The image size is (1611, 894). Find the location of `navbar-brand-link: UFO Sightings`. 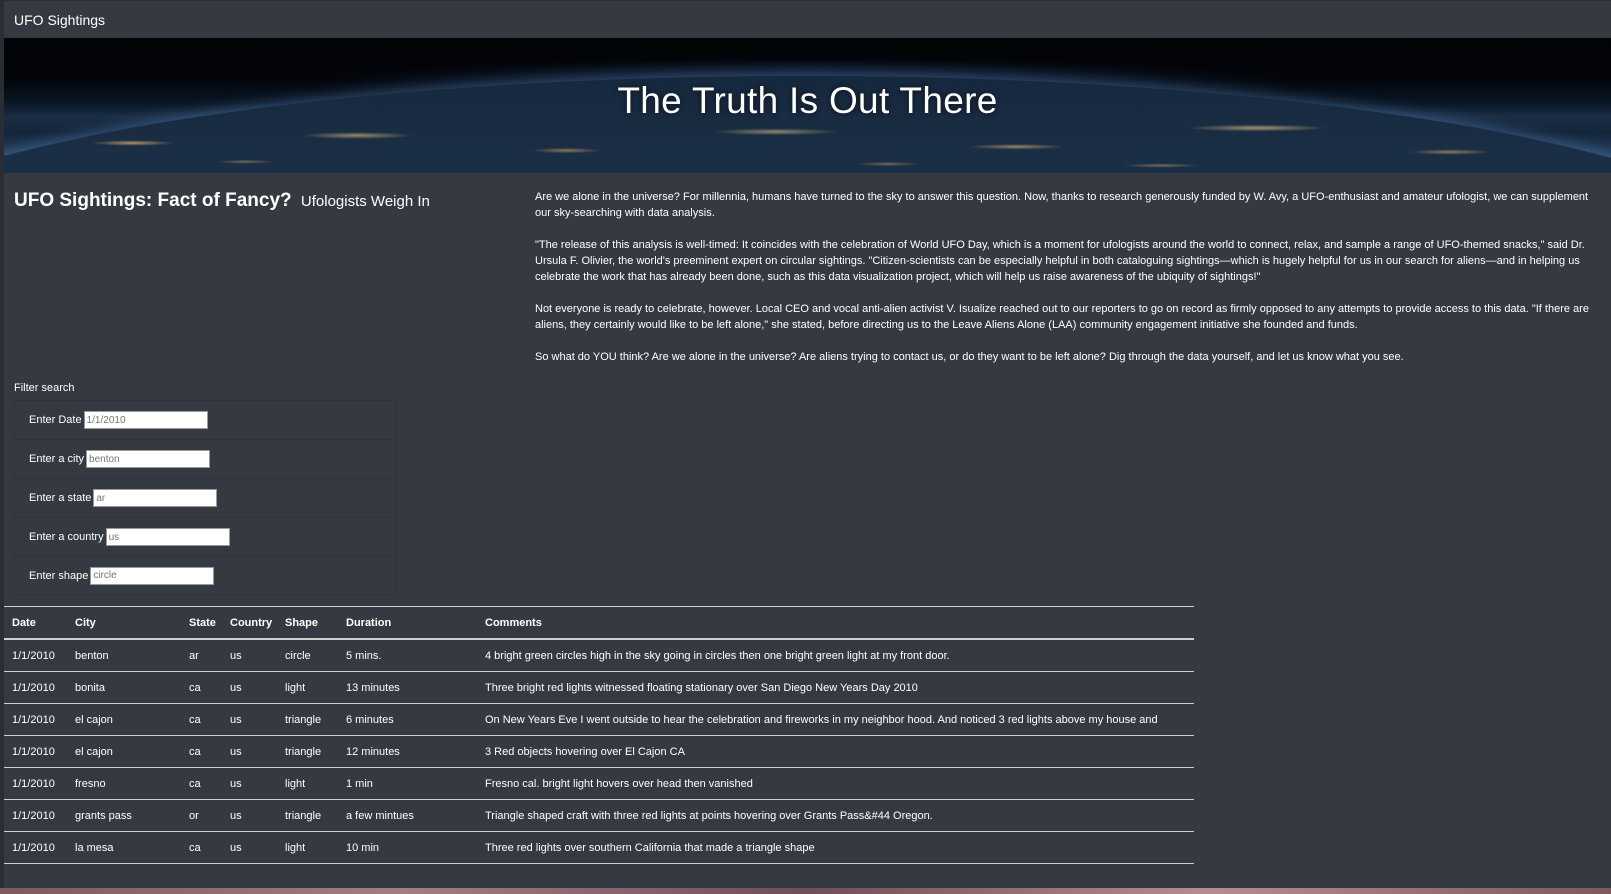

navbar-brand-link: UFO Sightings is located at coordinates (59, 20).